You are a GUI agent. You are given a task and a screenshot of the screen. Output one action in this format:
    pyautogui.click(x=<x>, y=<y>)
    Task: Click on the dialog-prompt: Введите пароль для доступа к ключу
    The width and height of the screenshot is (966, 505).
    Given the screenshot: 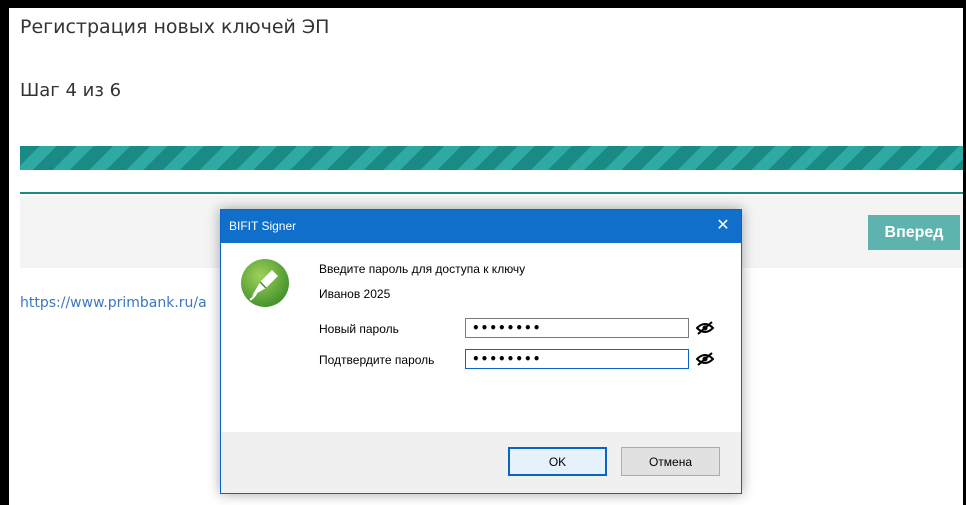 What is the action you would take?
    pyautogui.click(x=422, y=269)
    